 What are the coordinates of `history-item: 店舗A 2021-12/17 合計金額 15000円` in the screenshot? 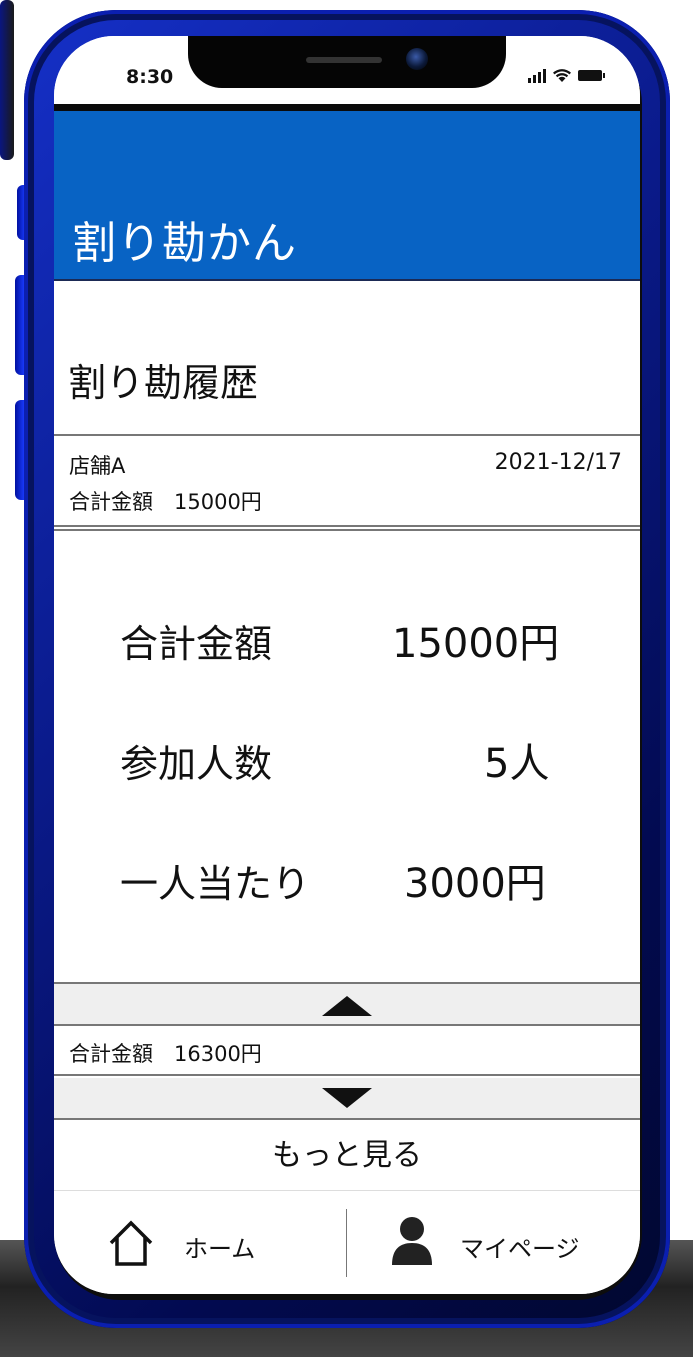 It's located at (347, 480).